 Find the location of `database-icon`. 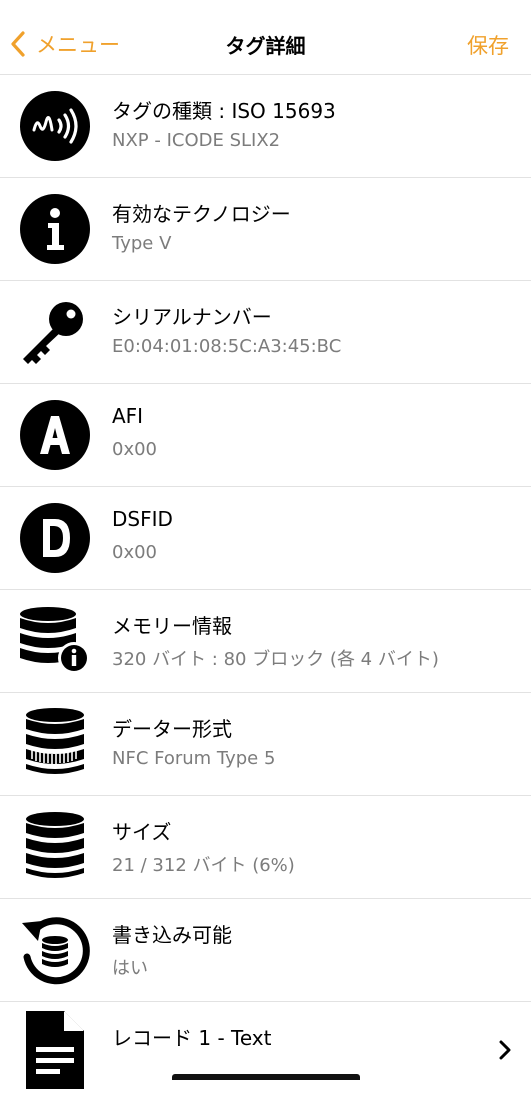

database-icon is located at coordinates (55, 847).